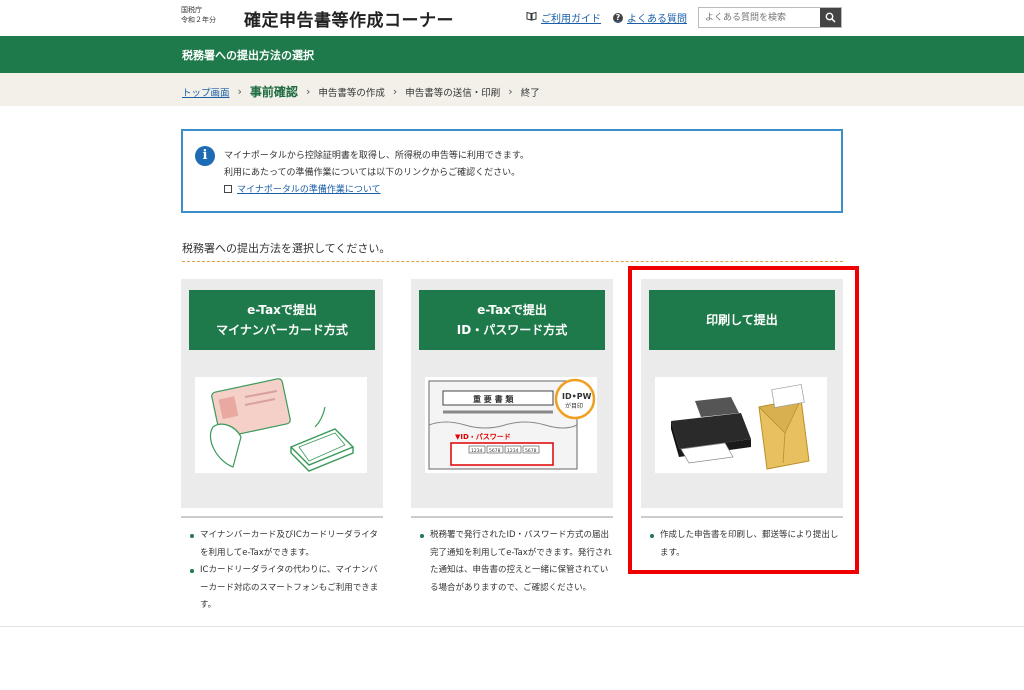 The image size is (1024, 690). I want to click on page-title: 税務署への提出方法の選択, so click(248, 55).